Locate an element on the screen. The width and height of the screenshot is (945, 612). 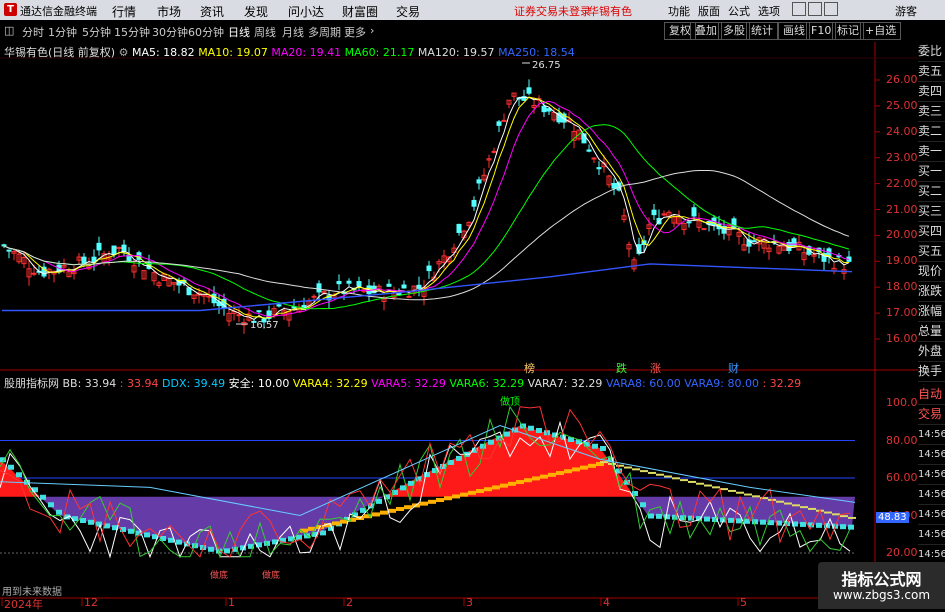
ma120-label: MA120: 19.57 is located at coordinates (456, 52).